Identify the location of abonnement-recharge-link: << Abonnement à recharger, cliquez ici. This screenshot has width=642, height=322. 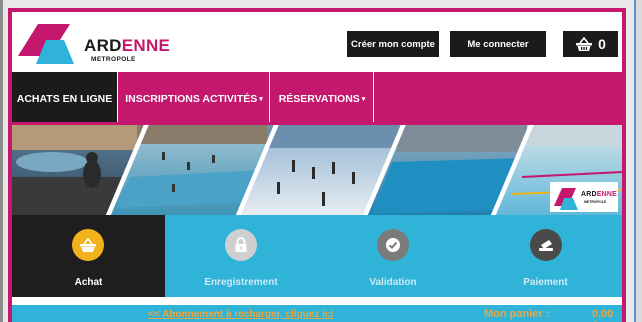
(240, 314).